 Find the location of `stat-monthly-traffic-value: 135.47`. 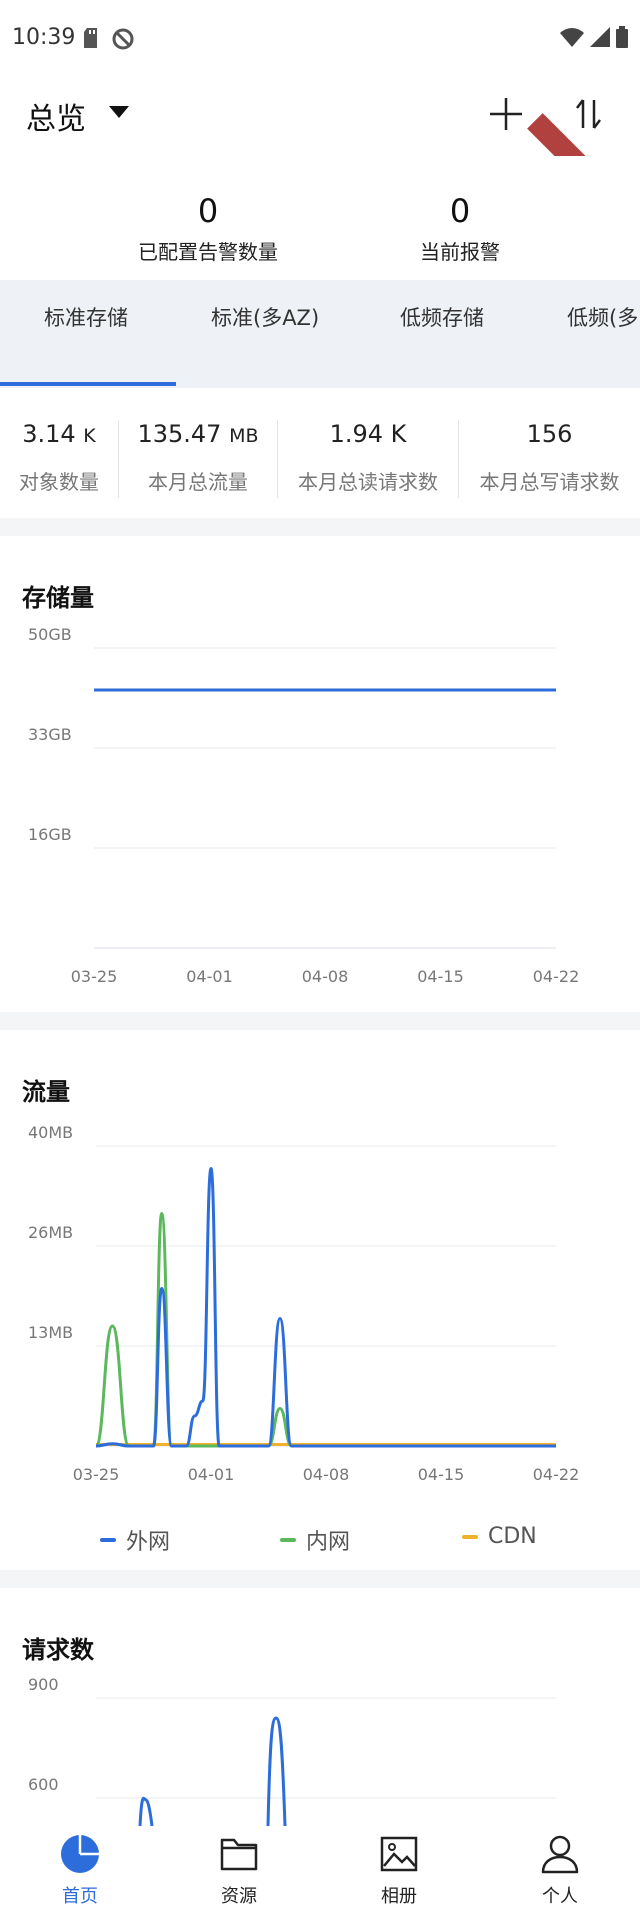

stat-monthly-traffic-value: 135.47 is located at coordinates (179, 434).